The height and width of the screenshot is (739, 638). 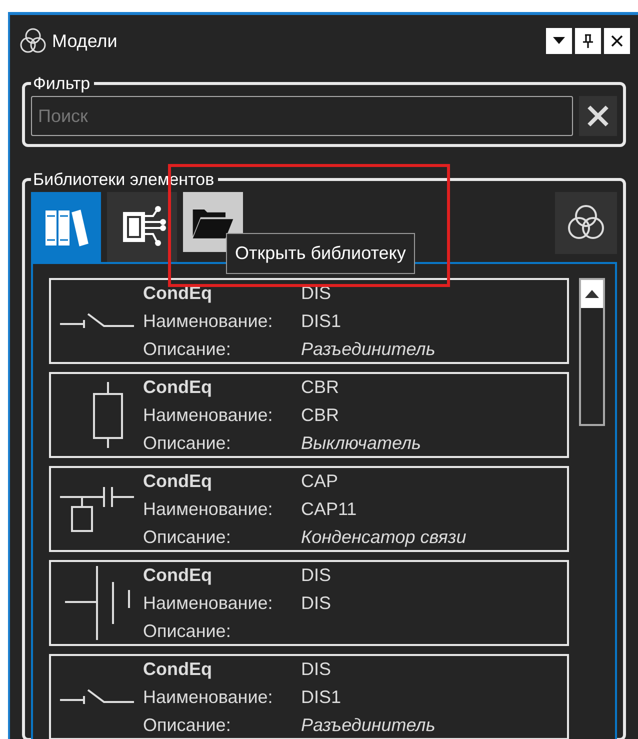 I want to click on close-button, so click(x=617, y=41).